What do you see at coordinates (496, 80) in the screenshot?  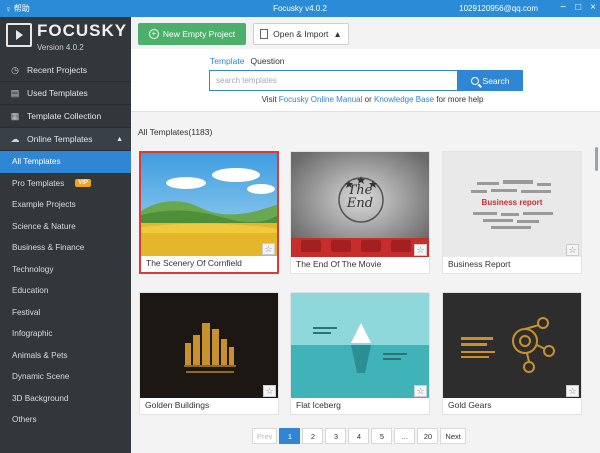 I see `search-button-label: Search` at bounding box center [496, 80].